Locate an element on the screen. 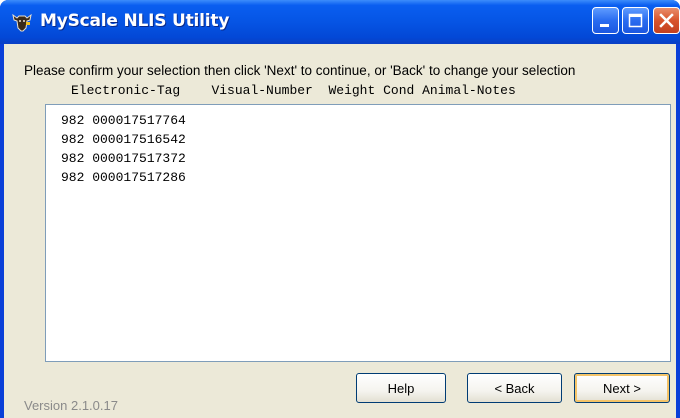 The image size is (680, 418). list-item: 982 000017517764 is located at coordinates (123, 120).